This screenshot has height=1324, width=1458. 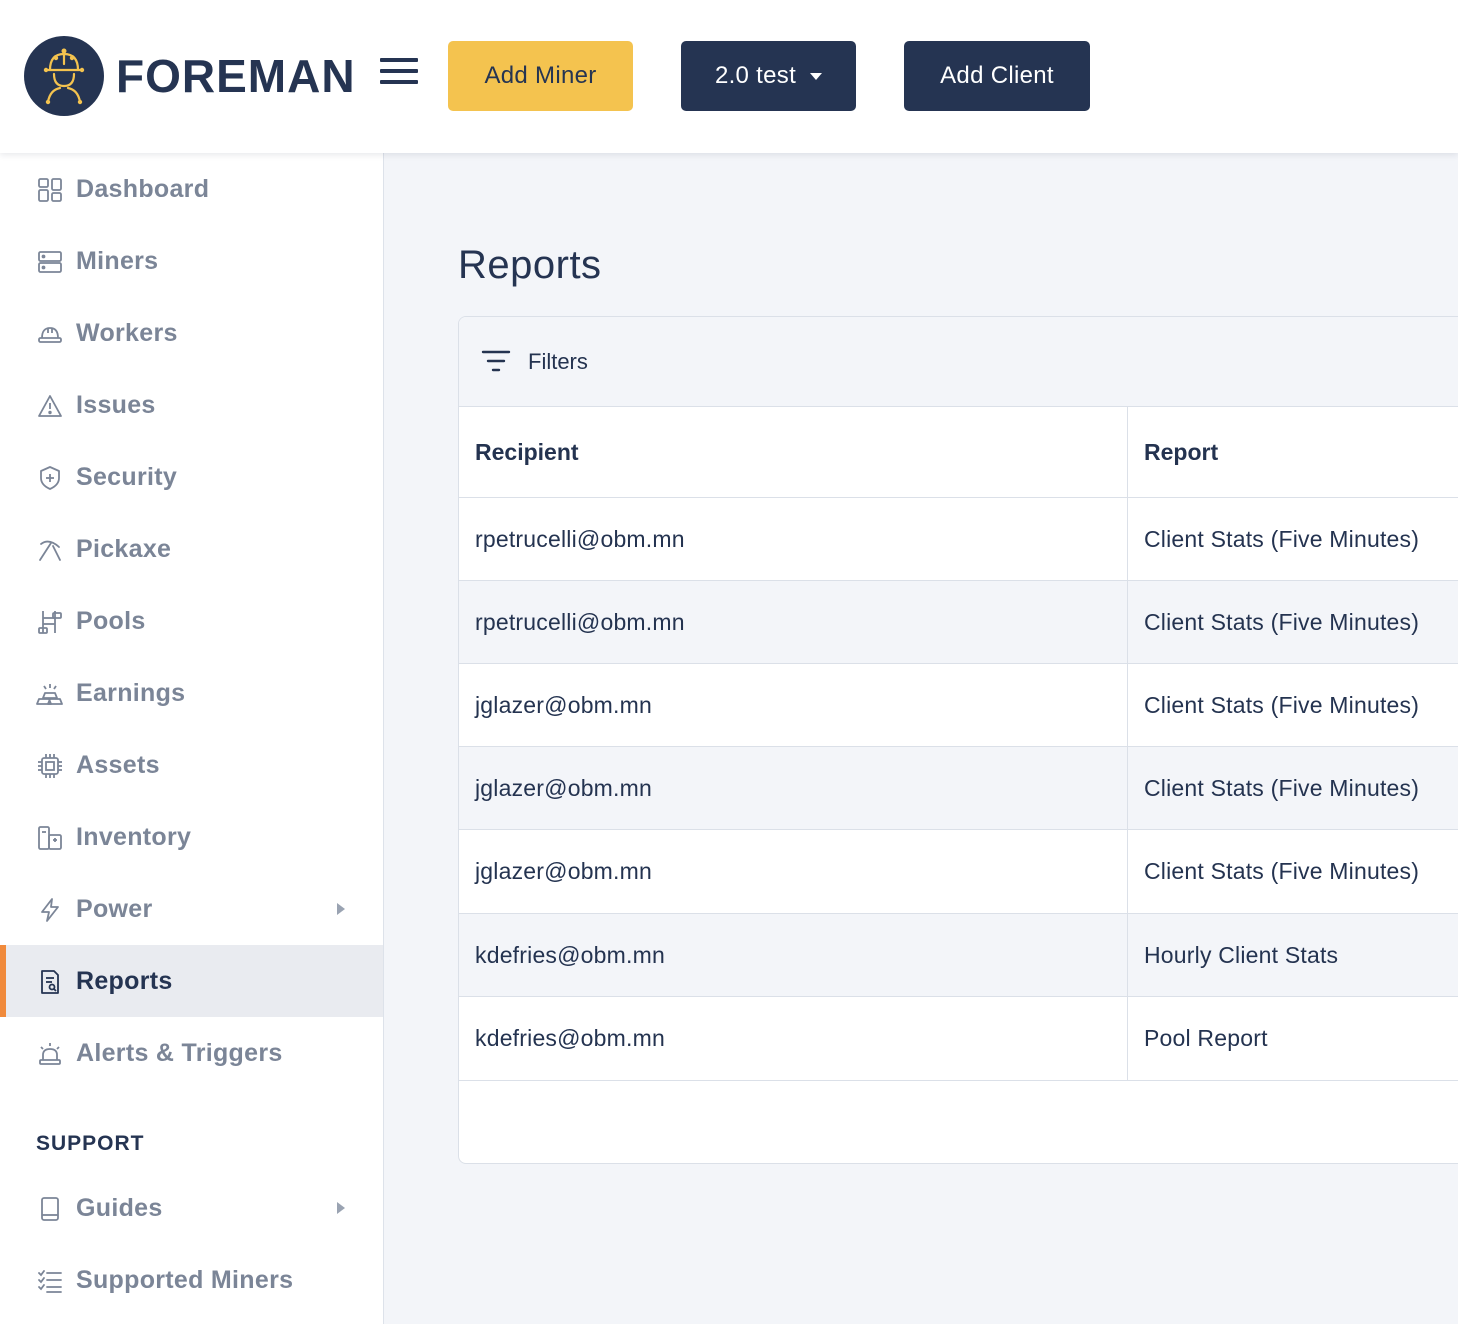 What do you see at coordinates (50, 1209) in the screenshot?
I see `book-icon` at bounding box center [50, 1209].